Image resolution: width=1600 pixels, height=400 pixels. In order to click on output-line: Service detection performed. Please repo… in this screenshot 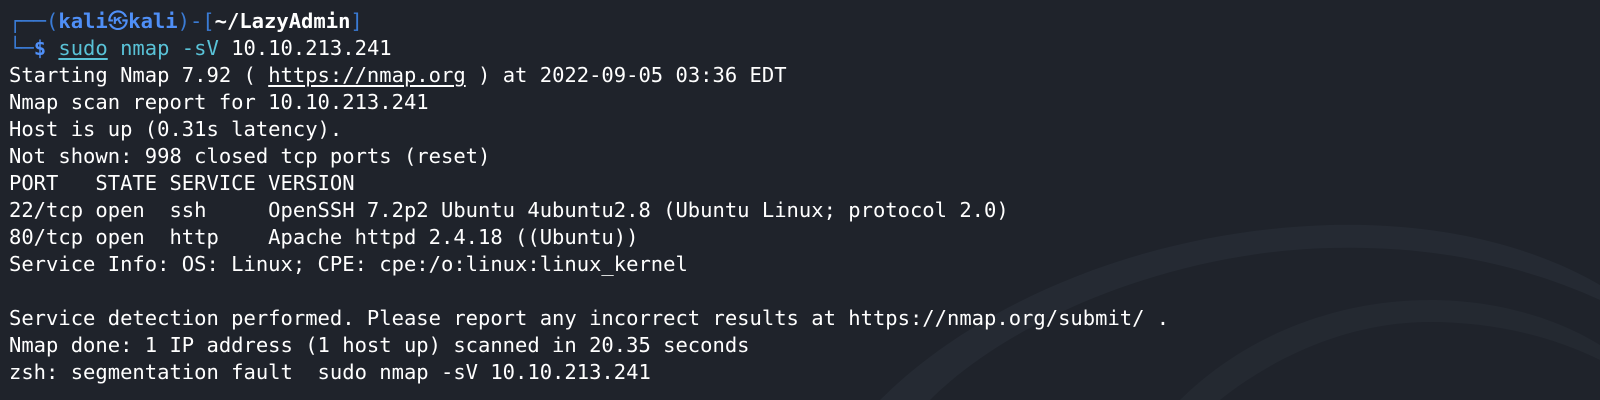, I will do `click(589, 318)`.